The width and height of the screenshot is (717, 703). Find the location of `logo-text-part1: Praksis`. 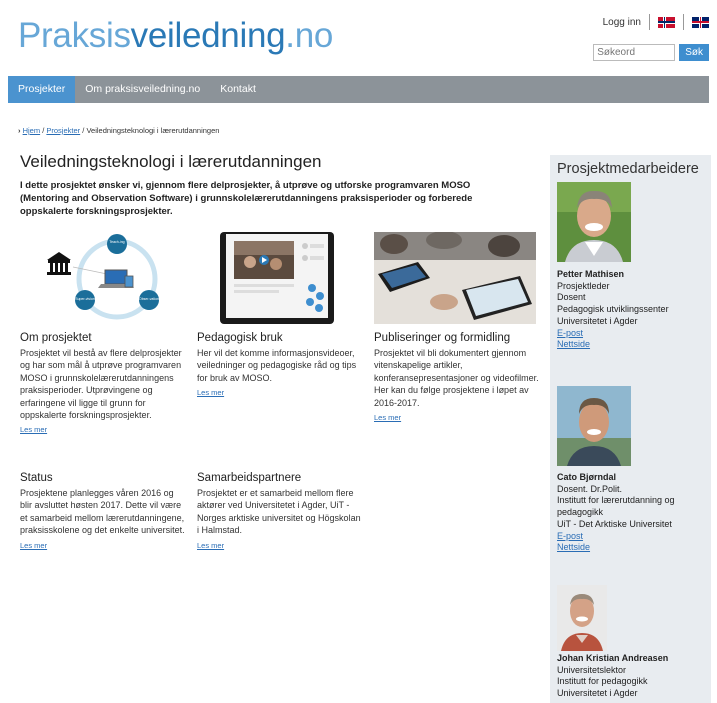

logo-text-part1: Praksis is located at coordinates (74, 35).